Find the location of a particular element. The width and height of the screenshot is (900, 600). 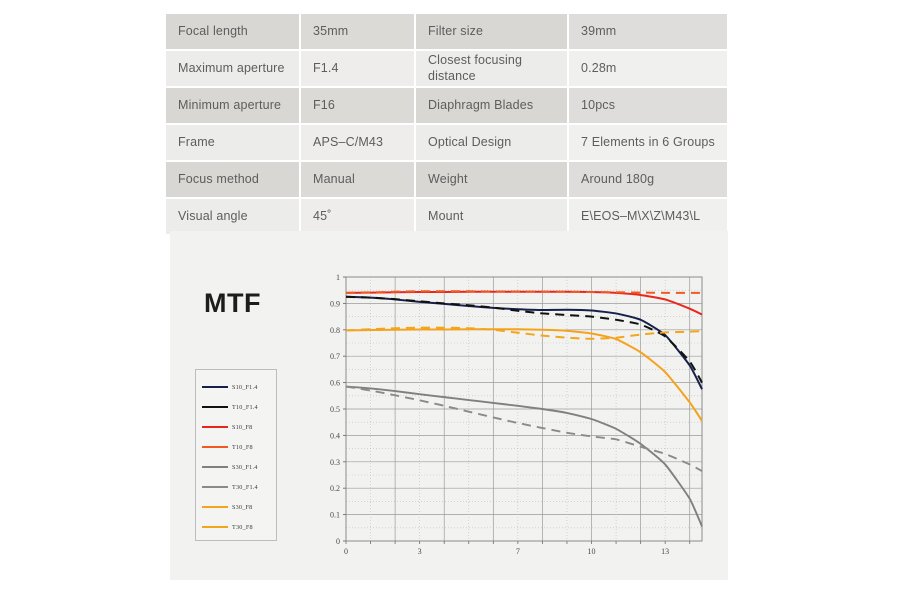

spec-value: F16 is located at coordinates (358, 105).